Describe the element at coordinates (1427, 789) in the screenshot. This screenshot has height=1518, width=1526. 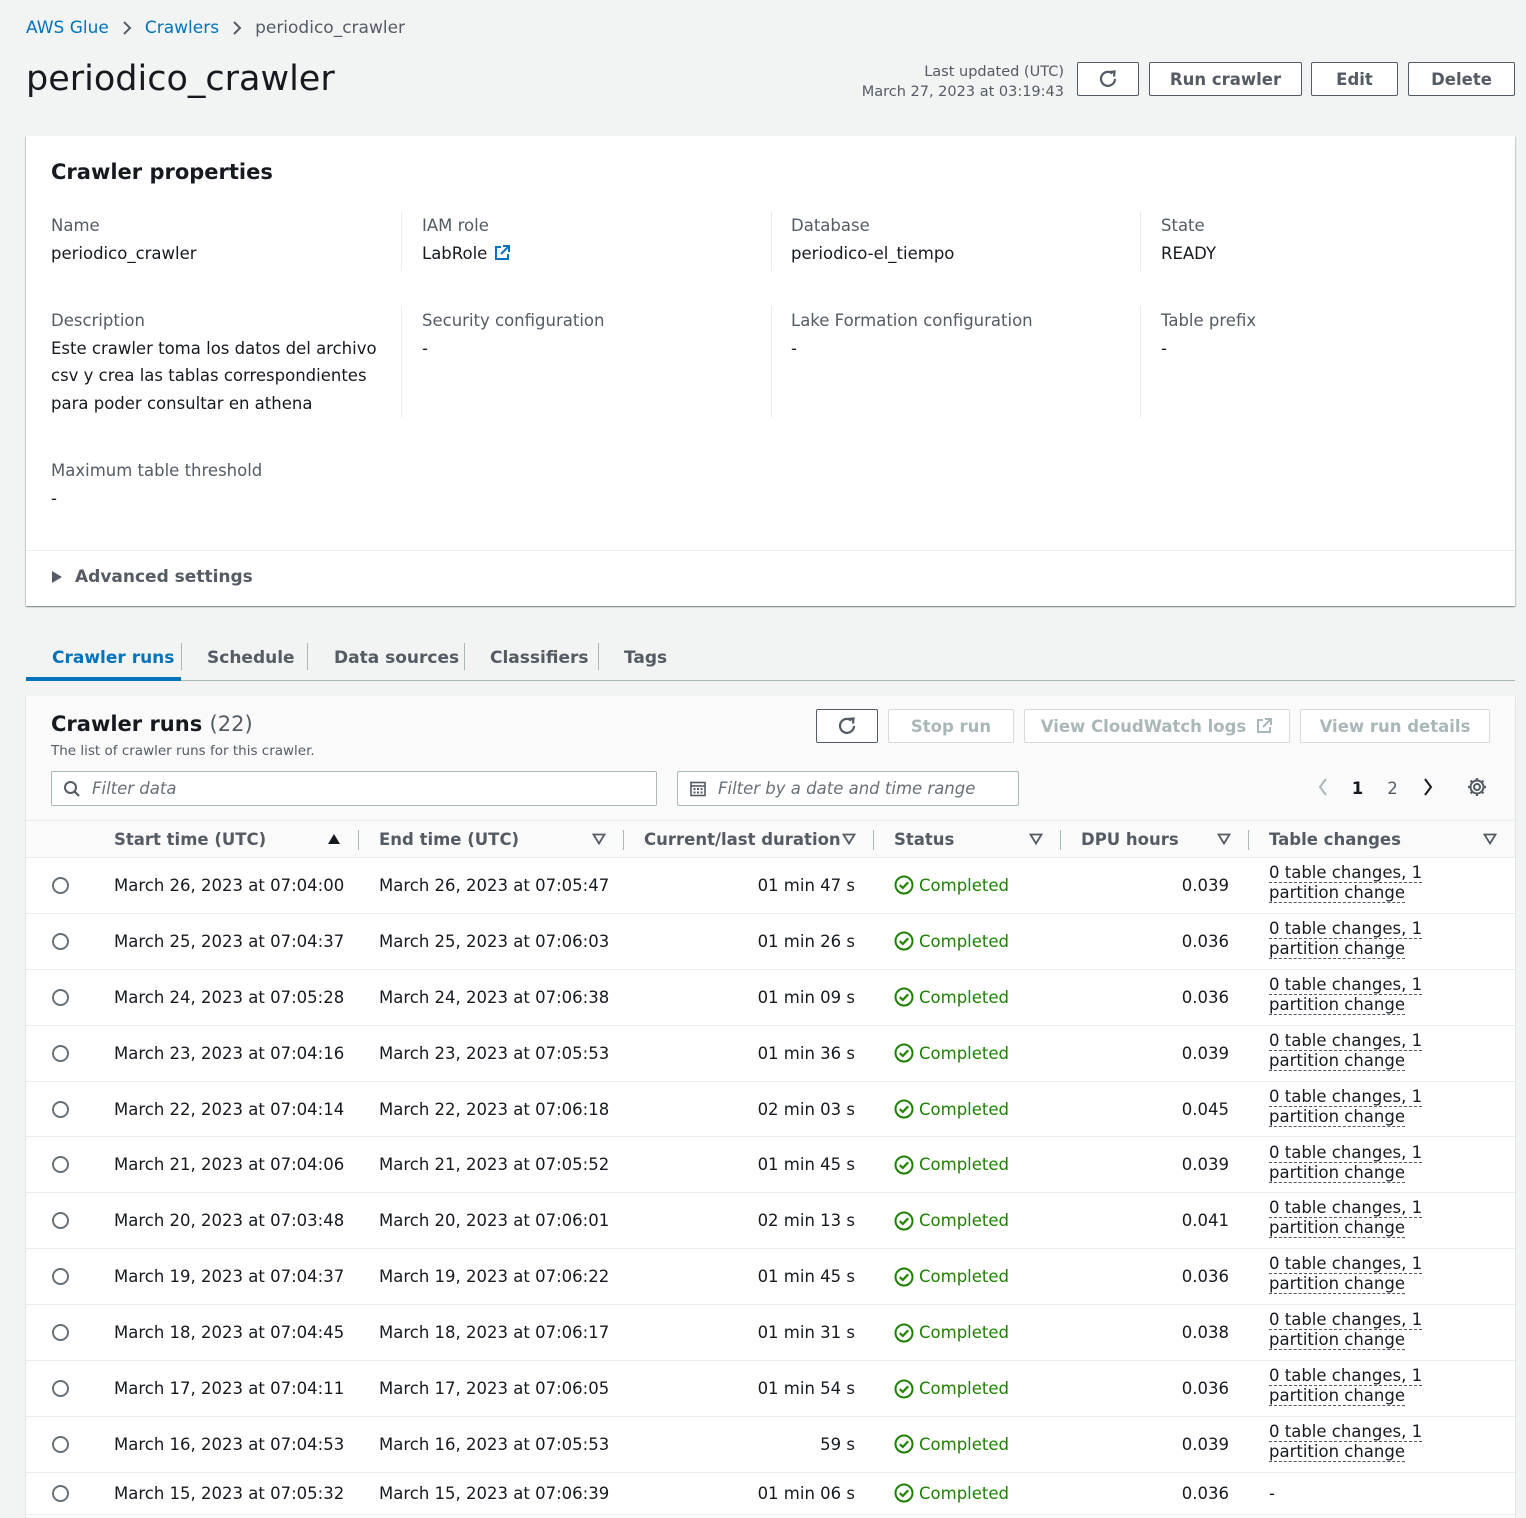
I see `next-page-icon` at that location.